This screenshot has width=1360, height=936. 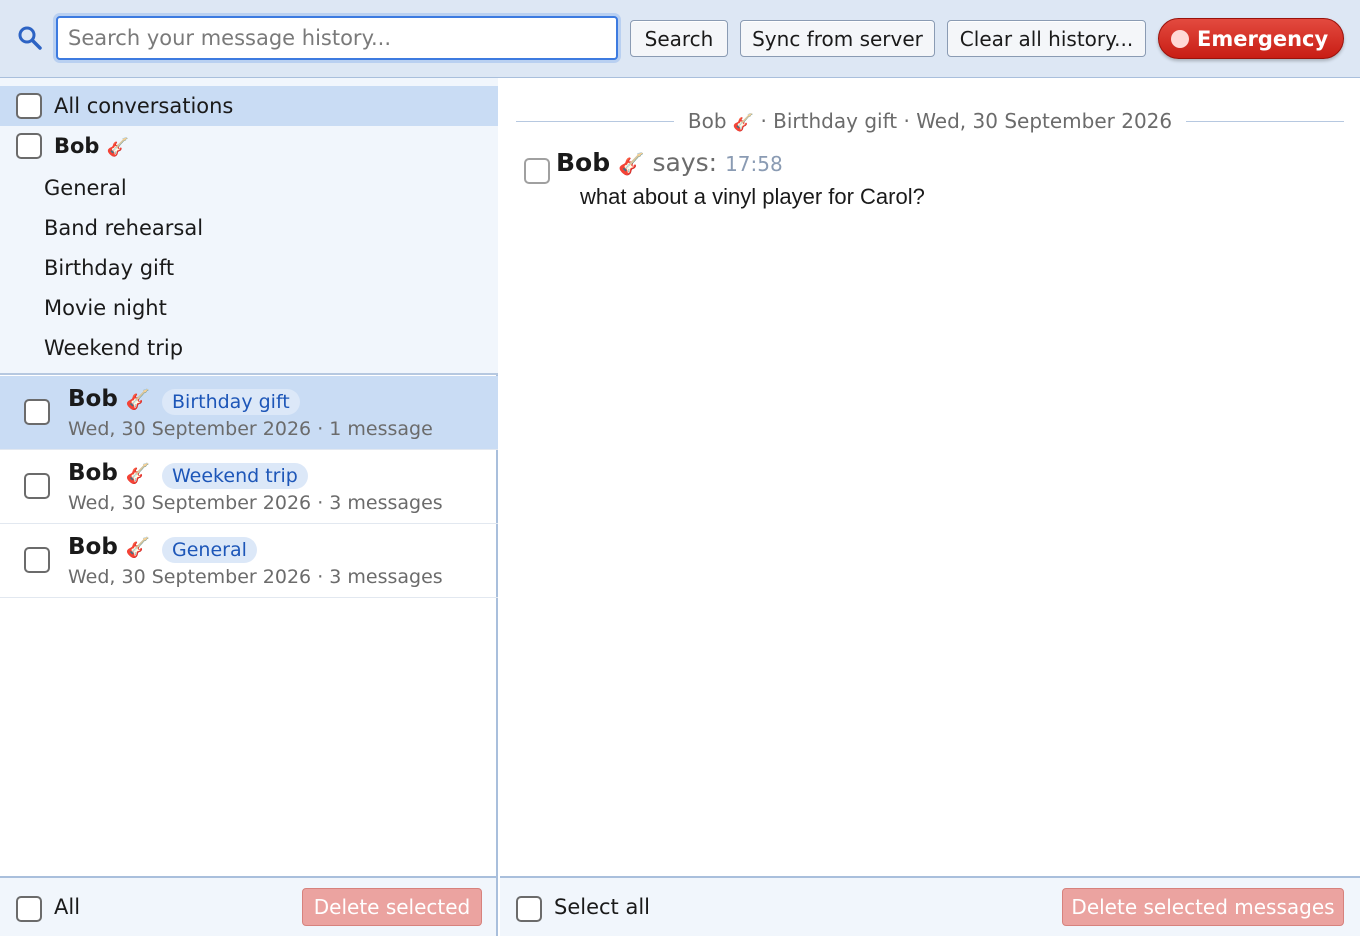 I want to click on select-all-conversations-label: All, so click(x=67, y=907).